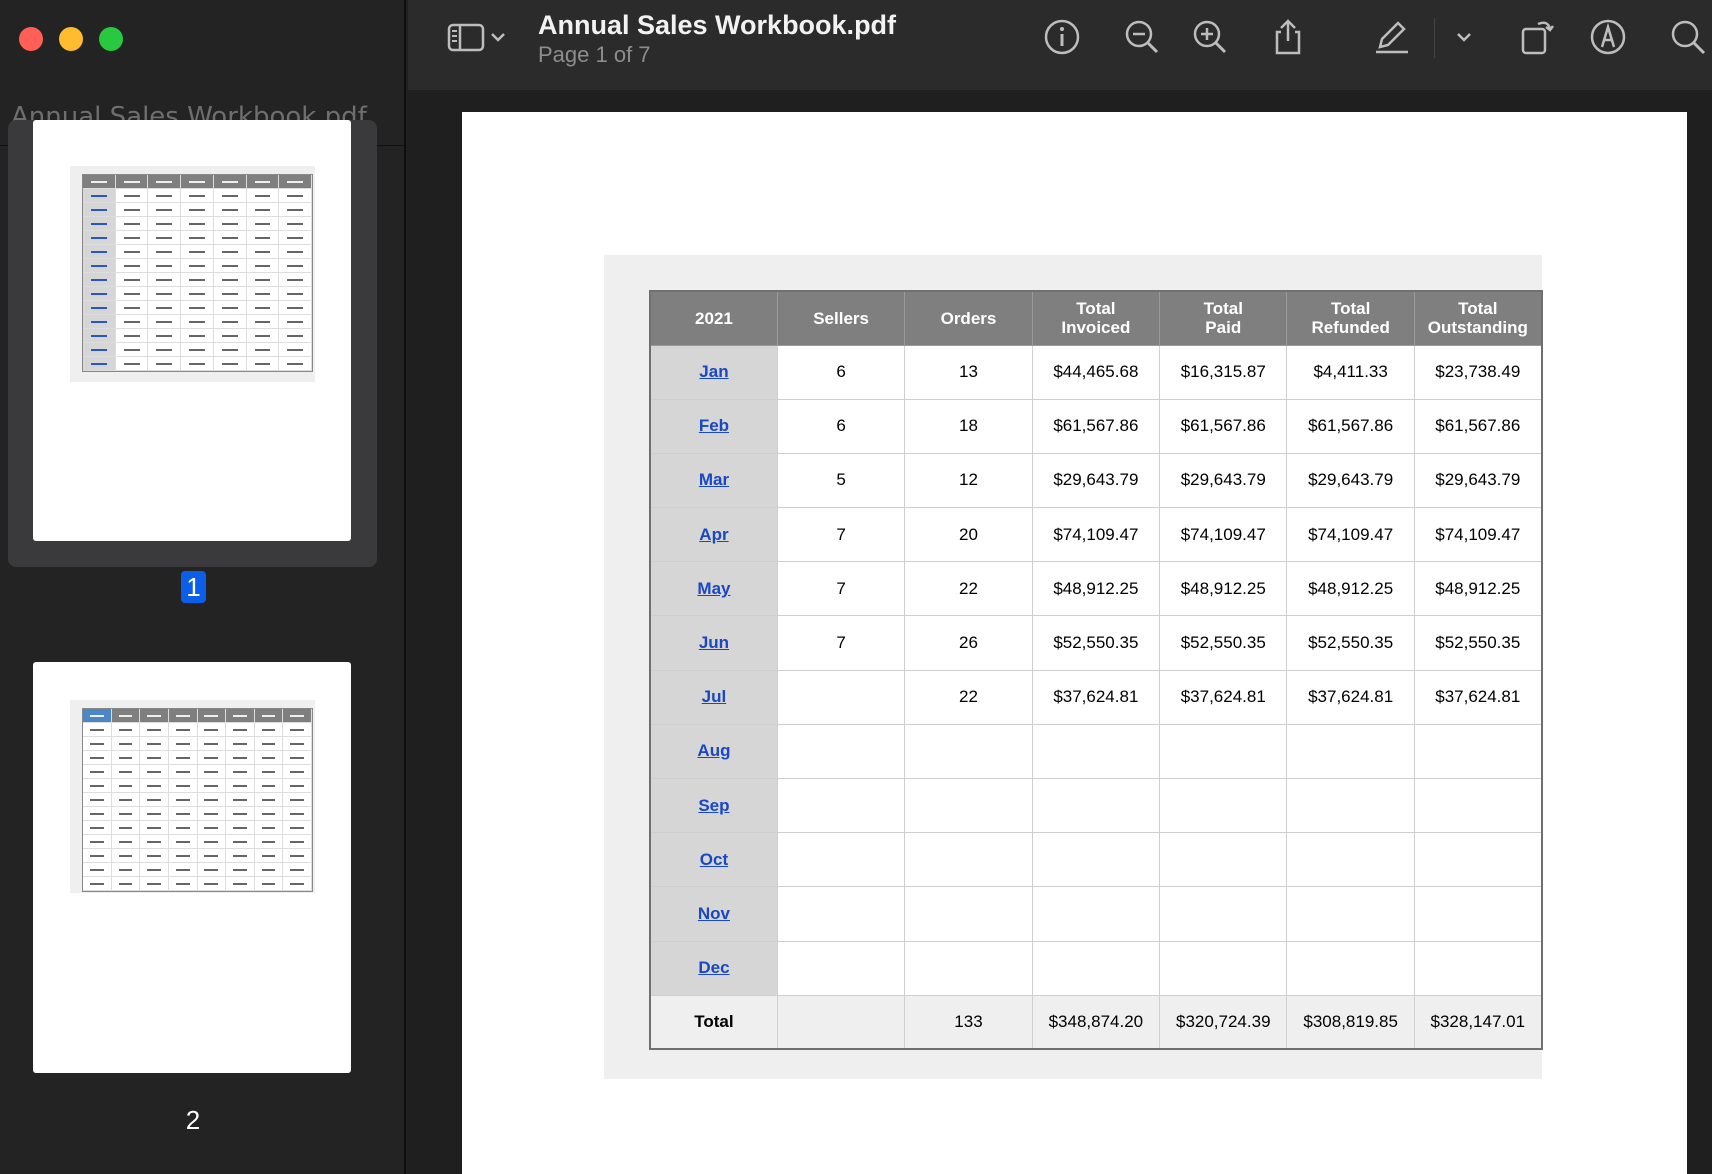 Image resolution: width=1712 pixels, height=1174 pixels. Describe the element at coordinates (968, 535) in the screenshot. I see `table-cell: 20` at that location.